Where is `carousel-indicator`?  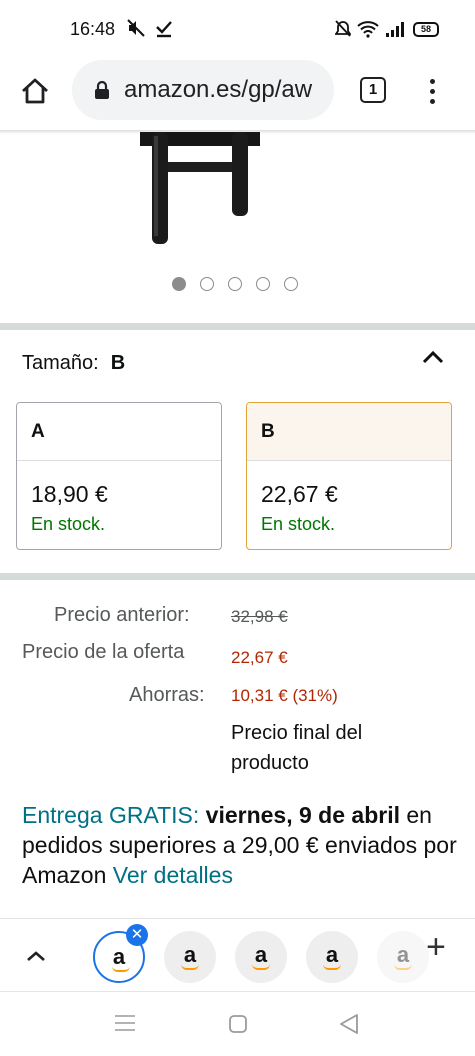 carousel-indicator is located at coordinates (235, 284).